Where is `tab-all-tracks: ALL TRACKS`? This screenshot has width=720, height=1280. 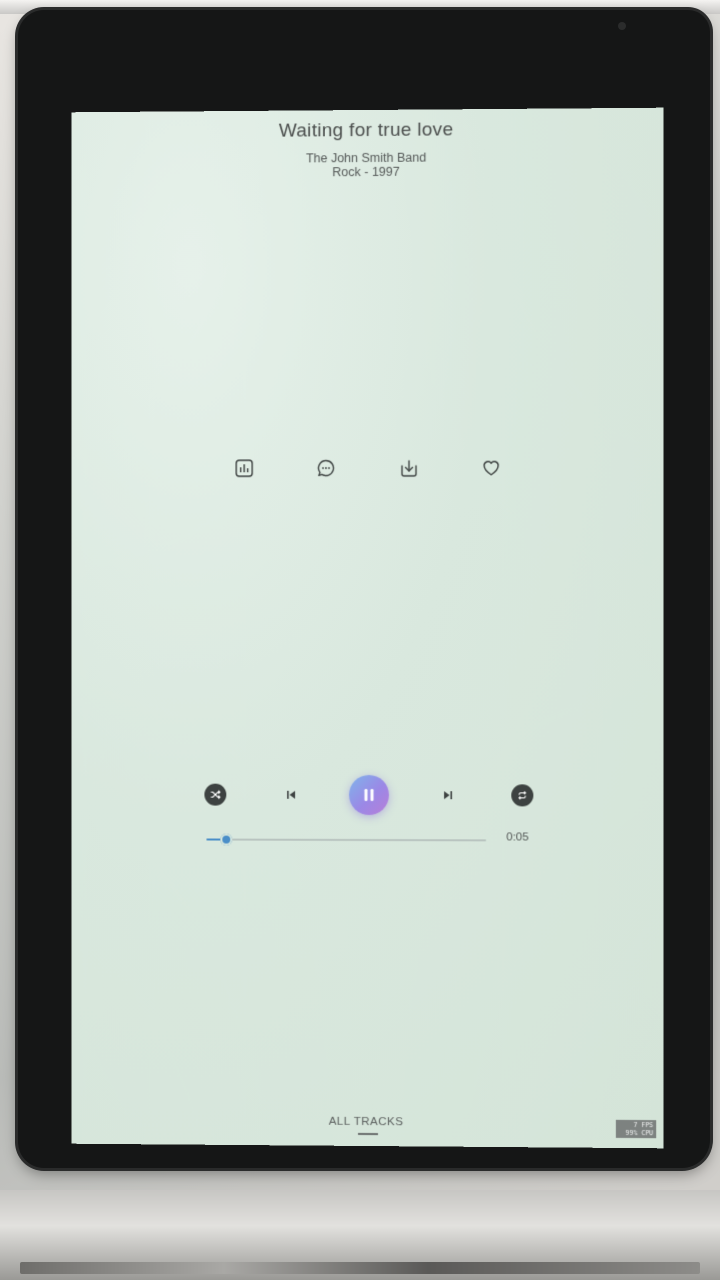
tab-all-tracks: ALL TRACKS is located at coordinates (367, 1122).